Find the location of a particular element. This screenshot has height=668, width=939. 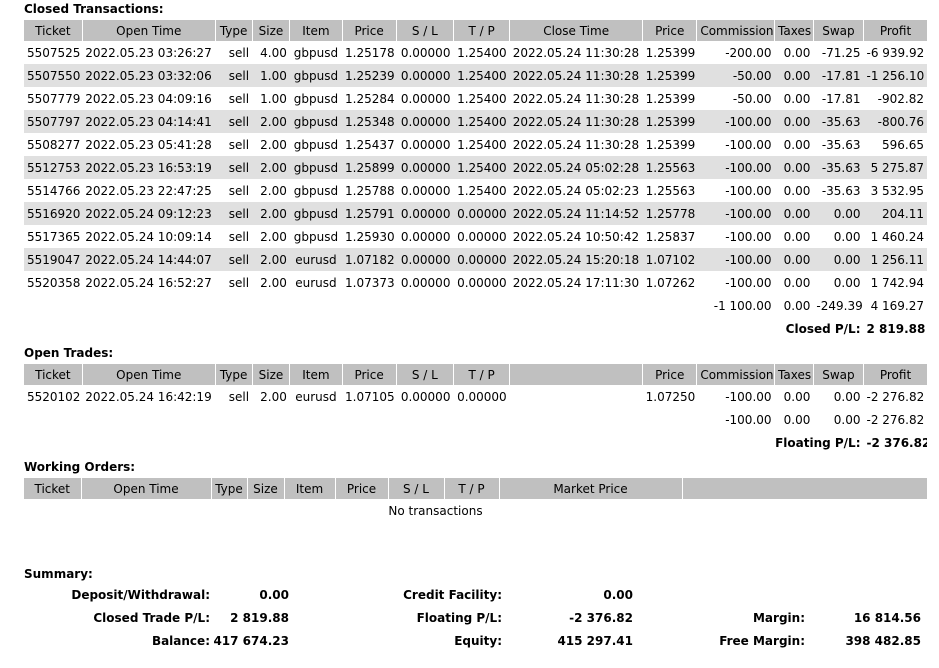

table-cell: 5520358 is located at coordinates (54, 282).